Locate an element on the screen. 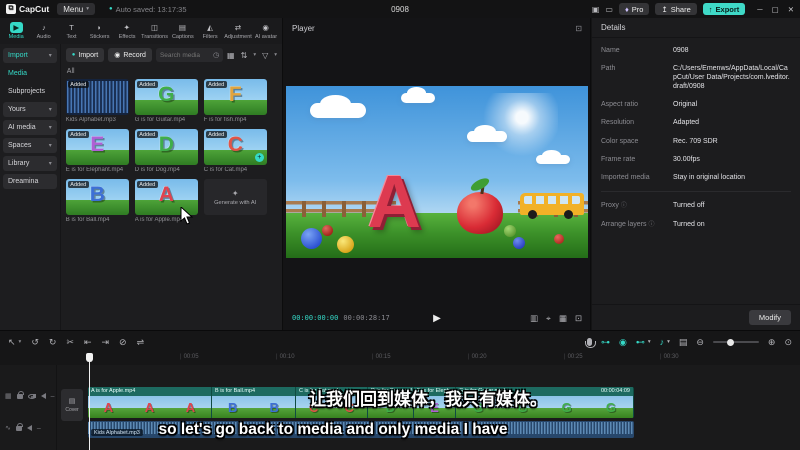 The image size is (800, 450). tab-adjustment: ⇄ Adjustment is located at coordinates (238, 31).